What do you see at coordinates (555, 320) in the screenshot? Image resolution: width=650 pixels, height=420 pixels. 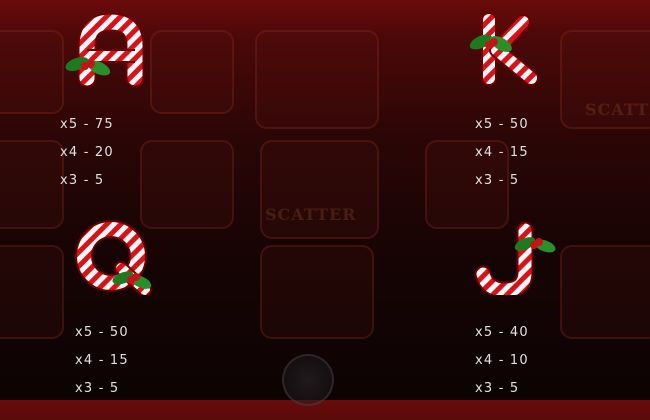 I see `paytable-symbol-j: x5 - 40 x4 - 10 x3 - 5` at bounding box center [555, 320].